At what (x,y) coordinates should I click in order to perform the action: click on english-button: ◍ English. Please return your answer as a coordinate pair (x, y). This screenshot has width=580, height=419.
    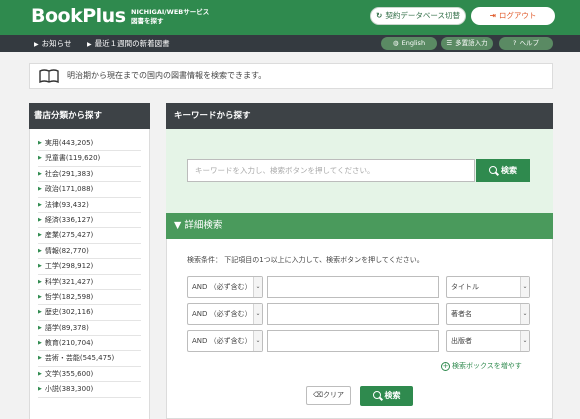
    Looking at the image, I should click on (409, 43).